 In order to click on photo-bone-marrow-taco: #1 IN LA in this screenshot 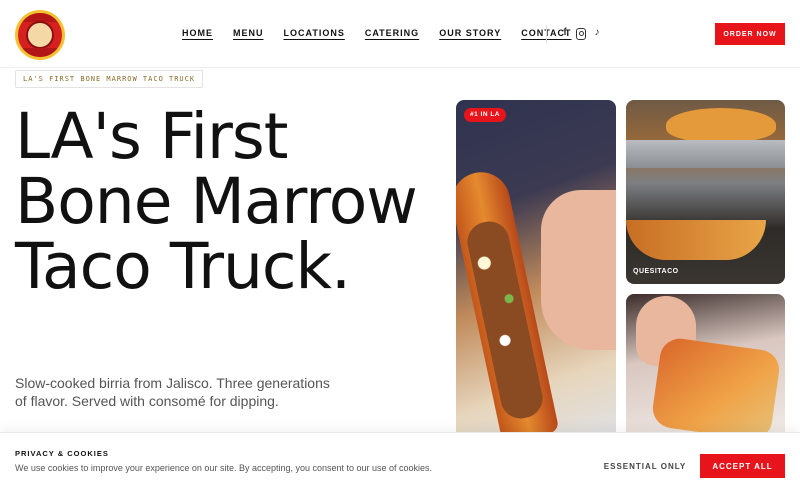, I will do `click(536, 270)`.